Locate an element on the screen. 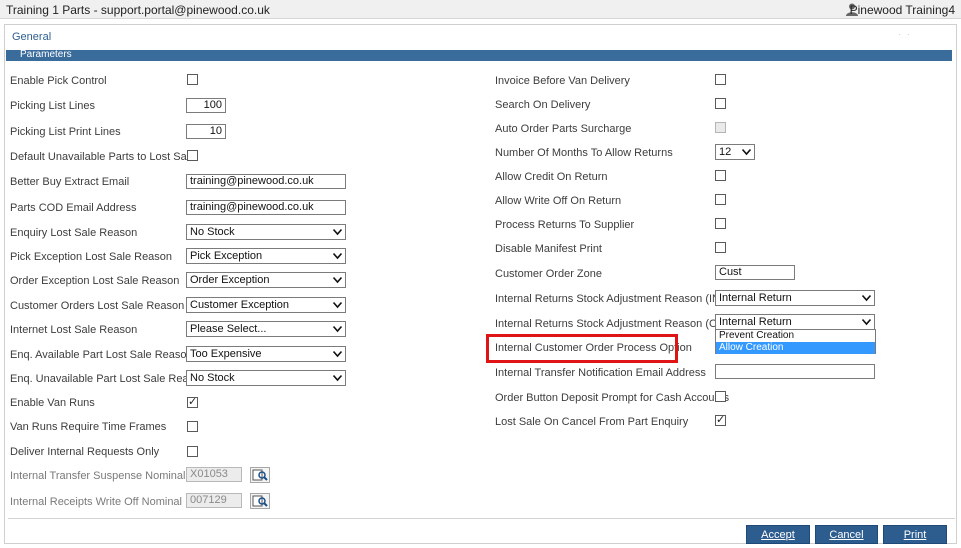 This screenshot has height=548, width=961. checkmark-icon: ✓ is located at coordinates (193, 402).